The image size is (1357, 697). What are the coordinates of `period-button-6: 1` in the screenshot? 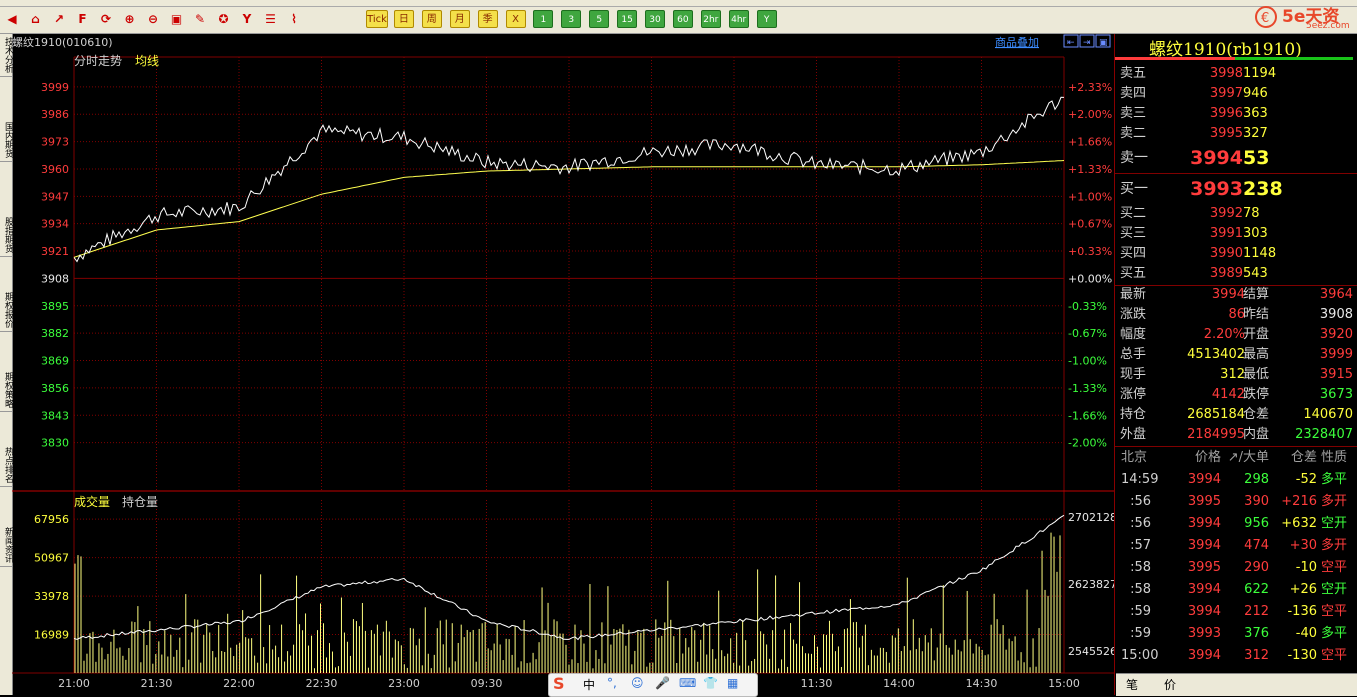 It's located at (543, 19).